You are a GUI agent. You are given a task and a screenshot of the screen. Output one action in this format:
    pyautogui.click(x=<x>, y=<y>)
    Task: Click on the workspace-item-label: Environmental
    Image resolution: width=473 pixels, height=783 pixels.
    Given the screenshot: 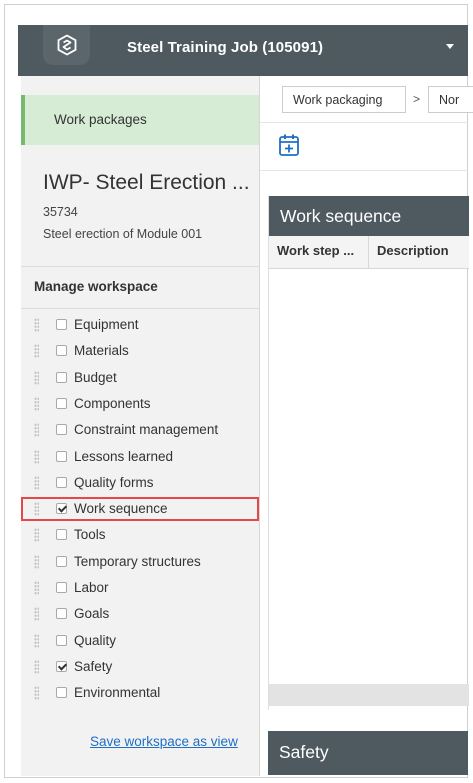 What is the action you would take?
    pyautogui.click(x=117, y=692)
    